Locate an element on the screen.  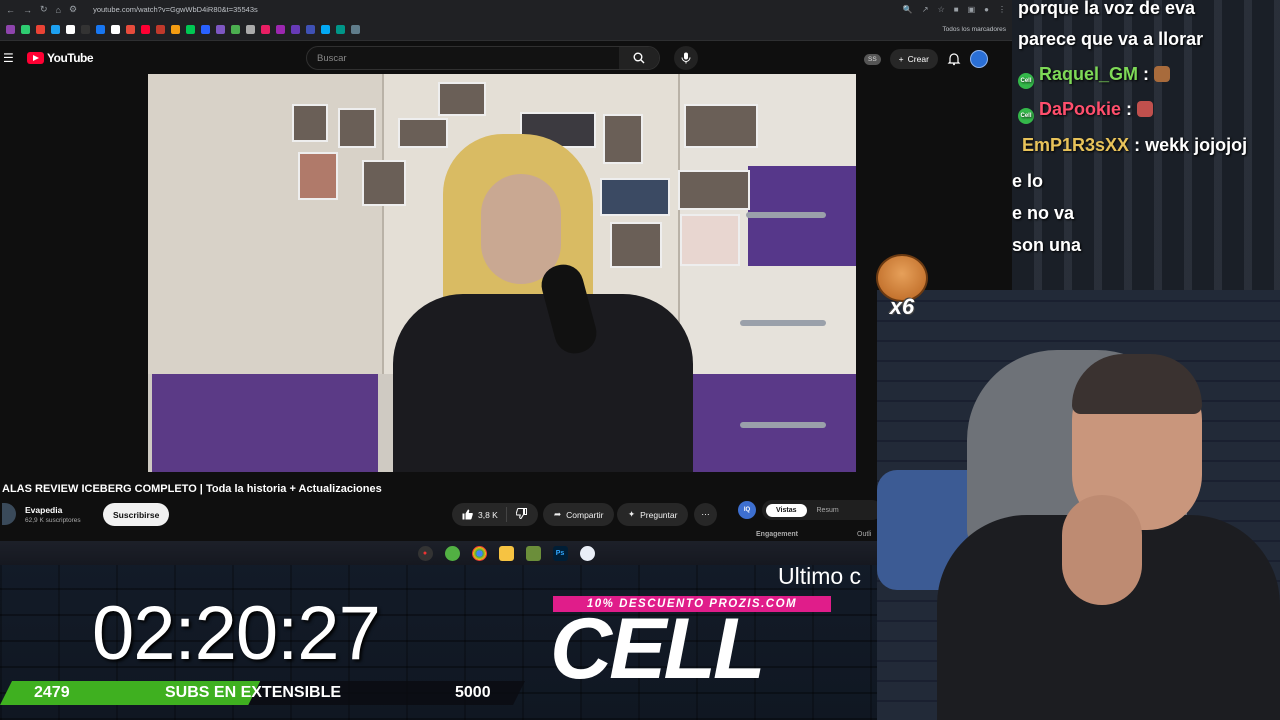
back-icon: ← is located at coordinates (10, 10).